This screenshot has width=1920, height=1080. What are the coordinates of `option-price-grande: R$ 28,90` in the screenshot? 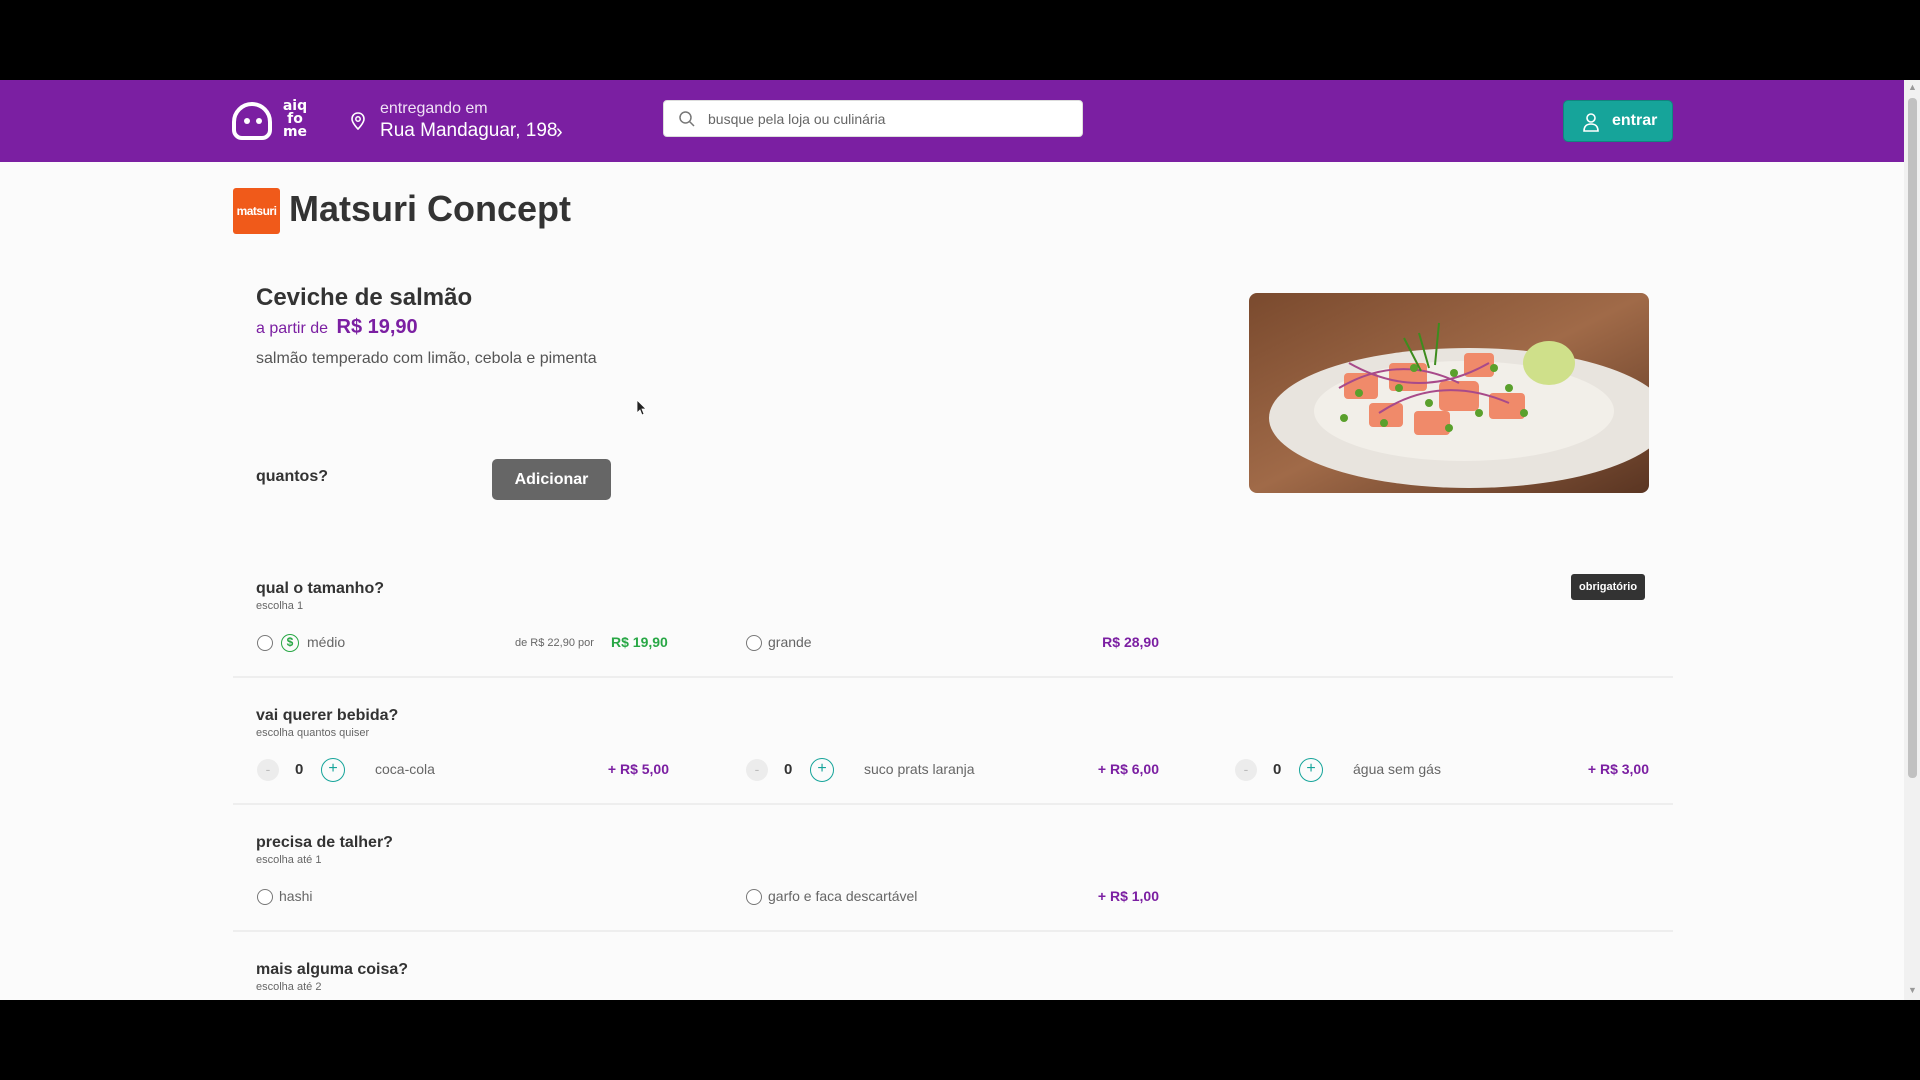 It's located at (1130, 642).